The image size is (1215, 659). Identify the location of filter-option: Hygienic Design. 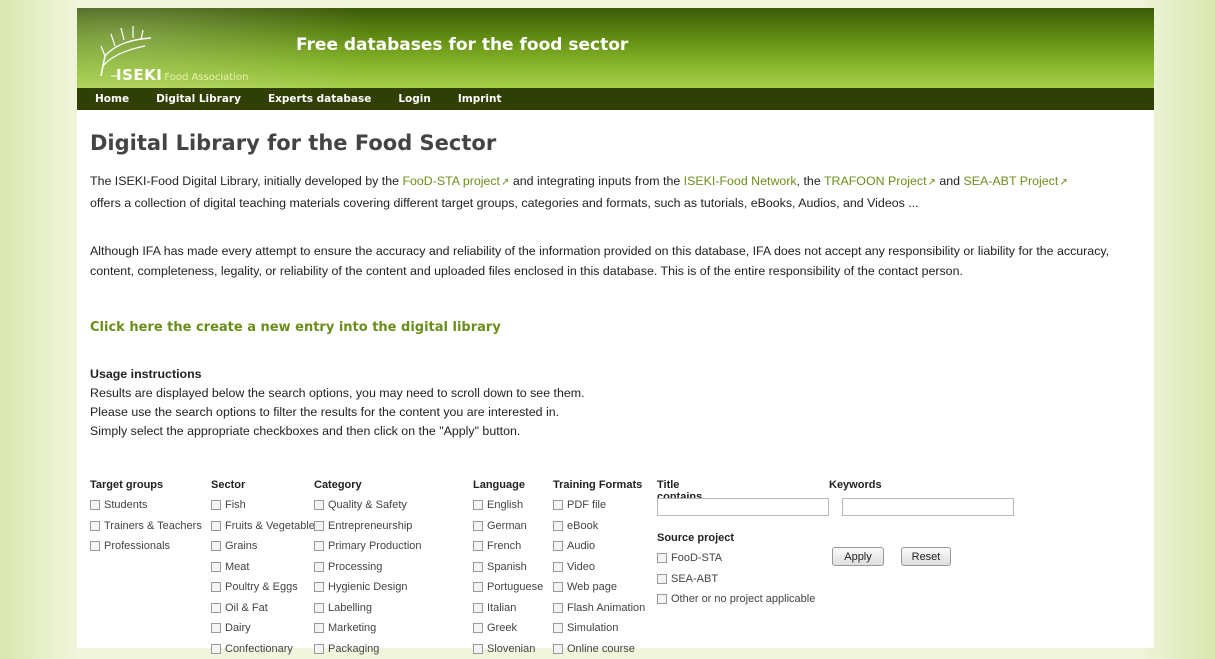
(368, 587).